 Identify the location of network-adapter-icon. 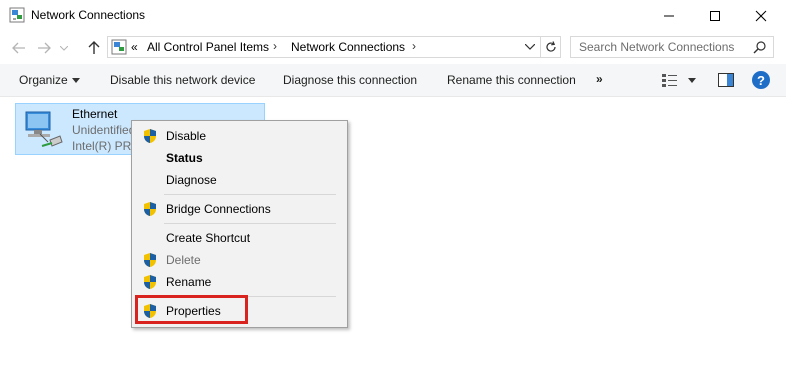
(44, 129).